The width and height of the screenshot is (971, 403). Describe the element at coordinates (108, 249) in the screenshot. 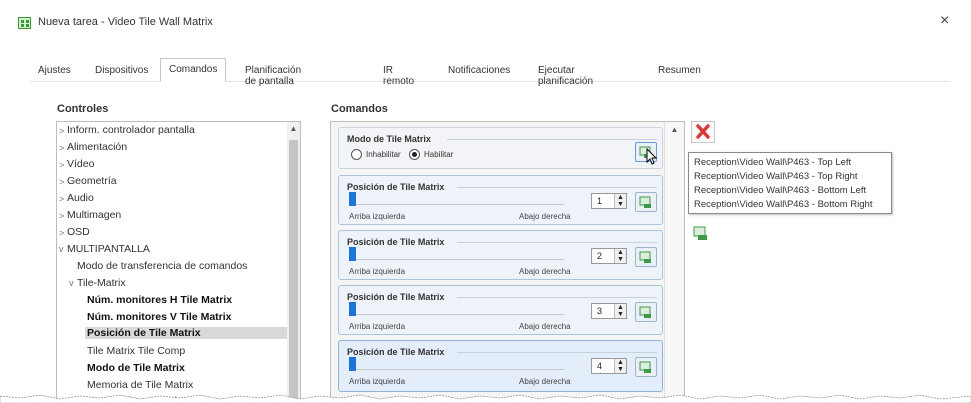

I see `tree-item: MULTIPANTALLA` at that location.